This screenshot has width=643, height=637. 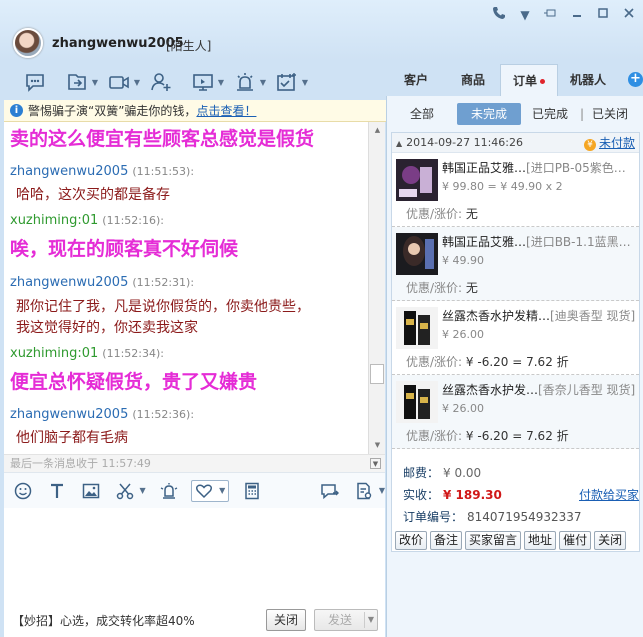 What do you see at coordinates (629, 14) in the screenshot?
I see `close-icon` at bounding box center [629, 14].